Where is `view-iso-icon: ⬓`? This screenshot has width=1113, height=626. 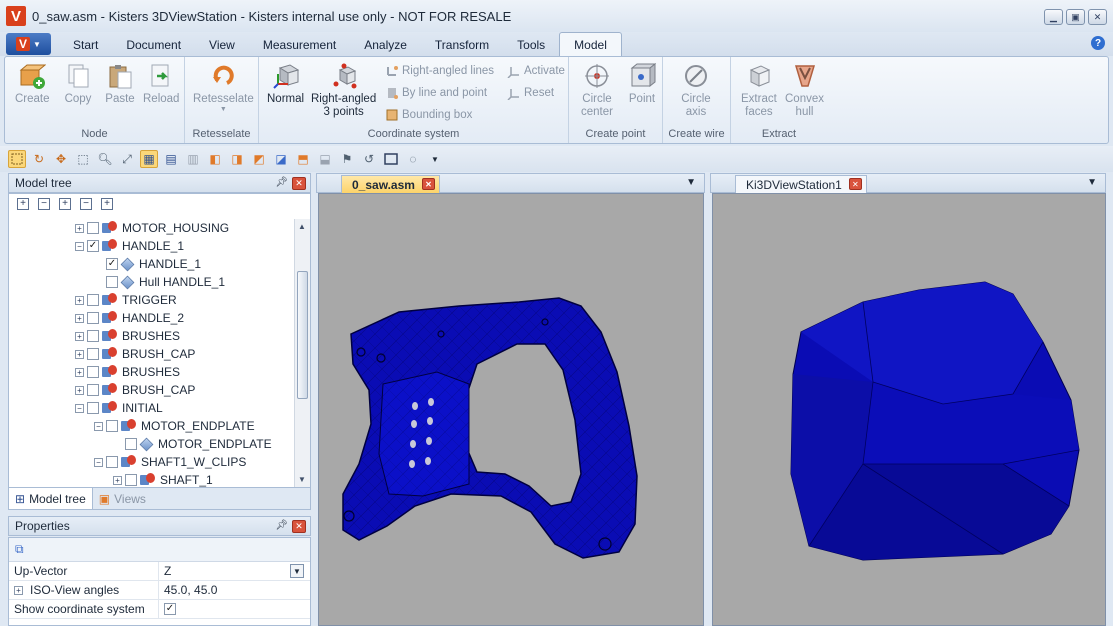
view-iso-icon: ⬓ is located at coordinates (325, 159).